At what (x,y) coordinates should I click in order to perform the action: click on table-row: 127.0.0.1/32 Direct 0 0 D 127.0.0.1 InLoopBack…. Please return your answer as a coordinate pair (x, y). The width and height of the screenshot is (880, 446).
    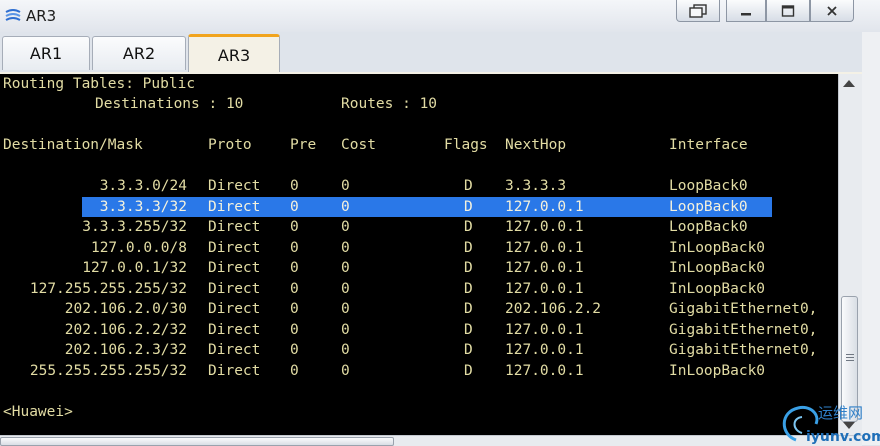
    Looking at the image, I should click on (419, 268).